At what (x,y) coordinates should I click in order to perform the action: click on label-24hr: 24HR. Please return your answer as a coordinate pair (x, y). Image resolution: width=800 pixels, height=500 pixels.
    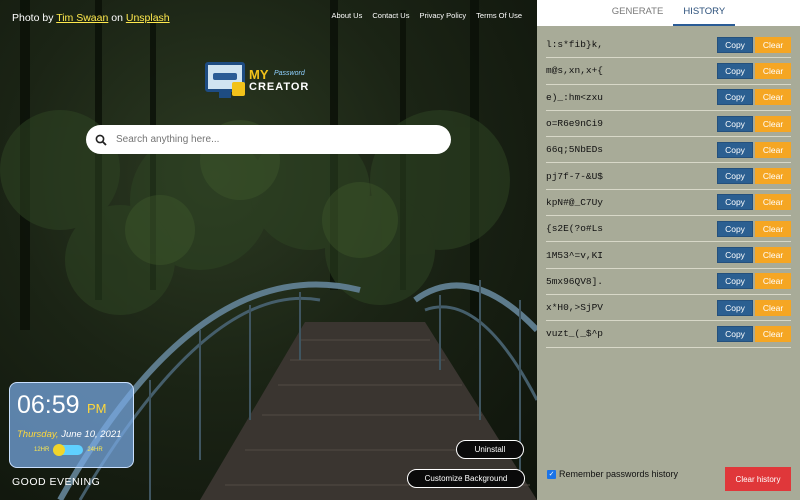
    Looking at the image, I should click on (95, 450).